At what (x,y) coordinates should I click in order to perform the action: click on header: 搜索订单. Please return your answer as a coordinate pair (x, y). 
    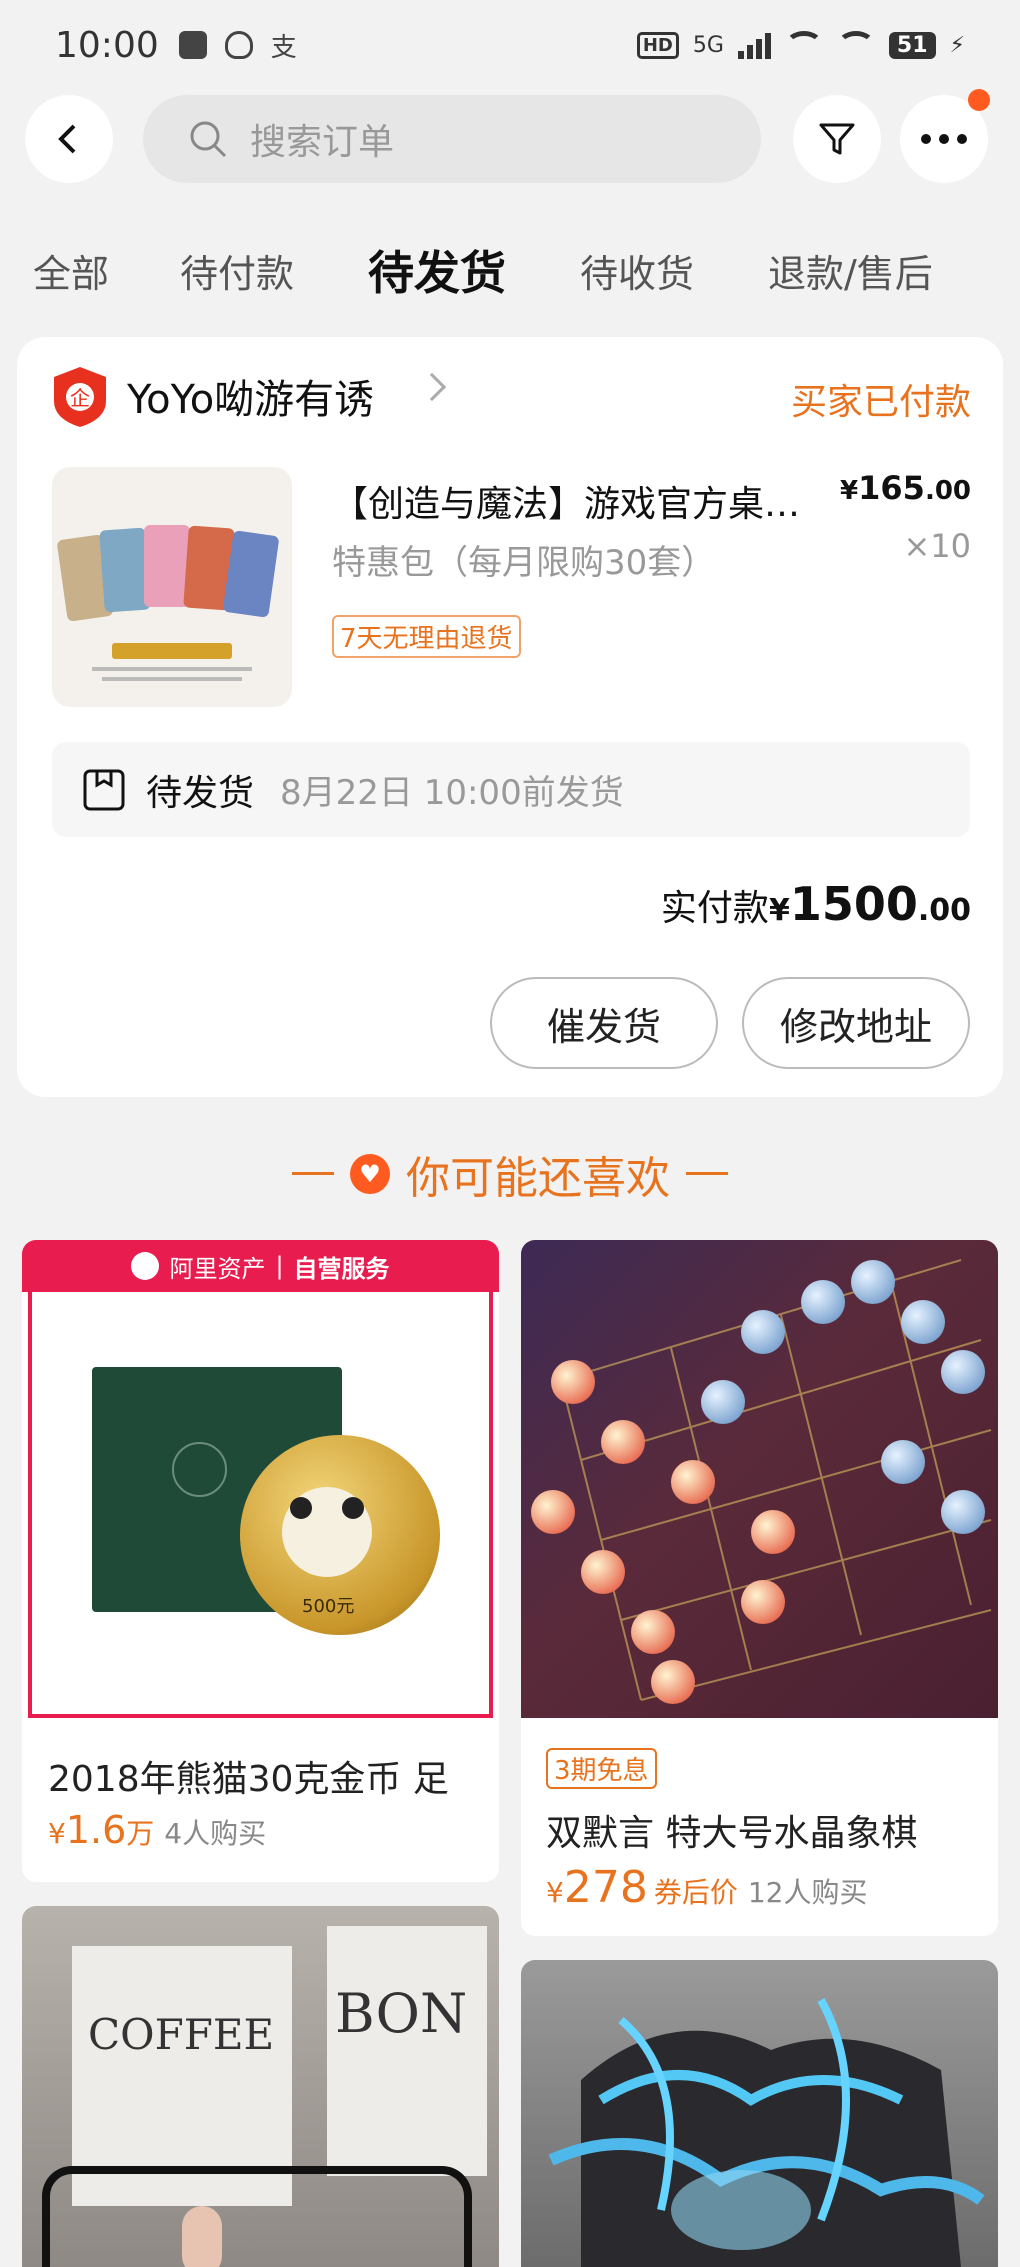
    Looking at the image, I should click on (510, 137).